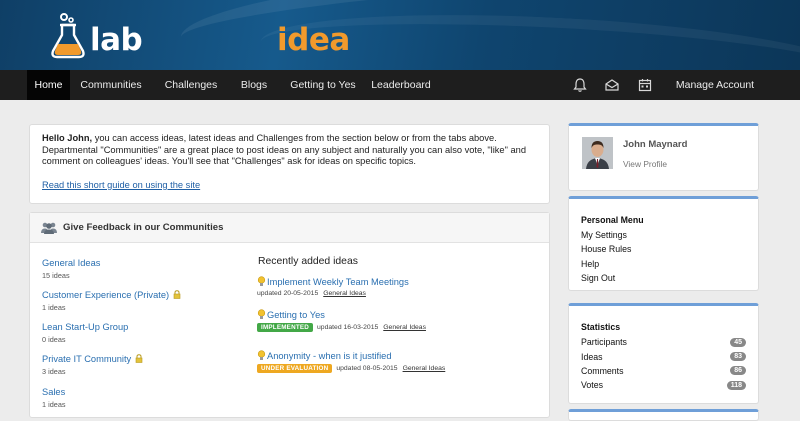 This screenshot has width=800, height=421. Describe the element at coordinates (663, 278) in the screenshot. I see `menu-item-sign-out: Sign Out` at that location.